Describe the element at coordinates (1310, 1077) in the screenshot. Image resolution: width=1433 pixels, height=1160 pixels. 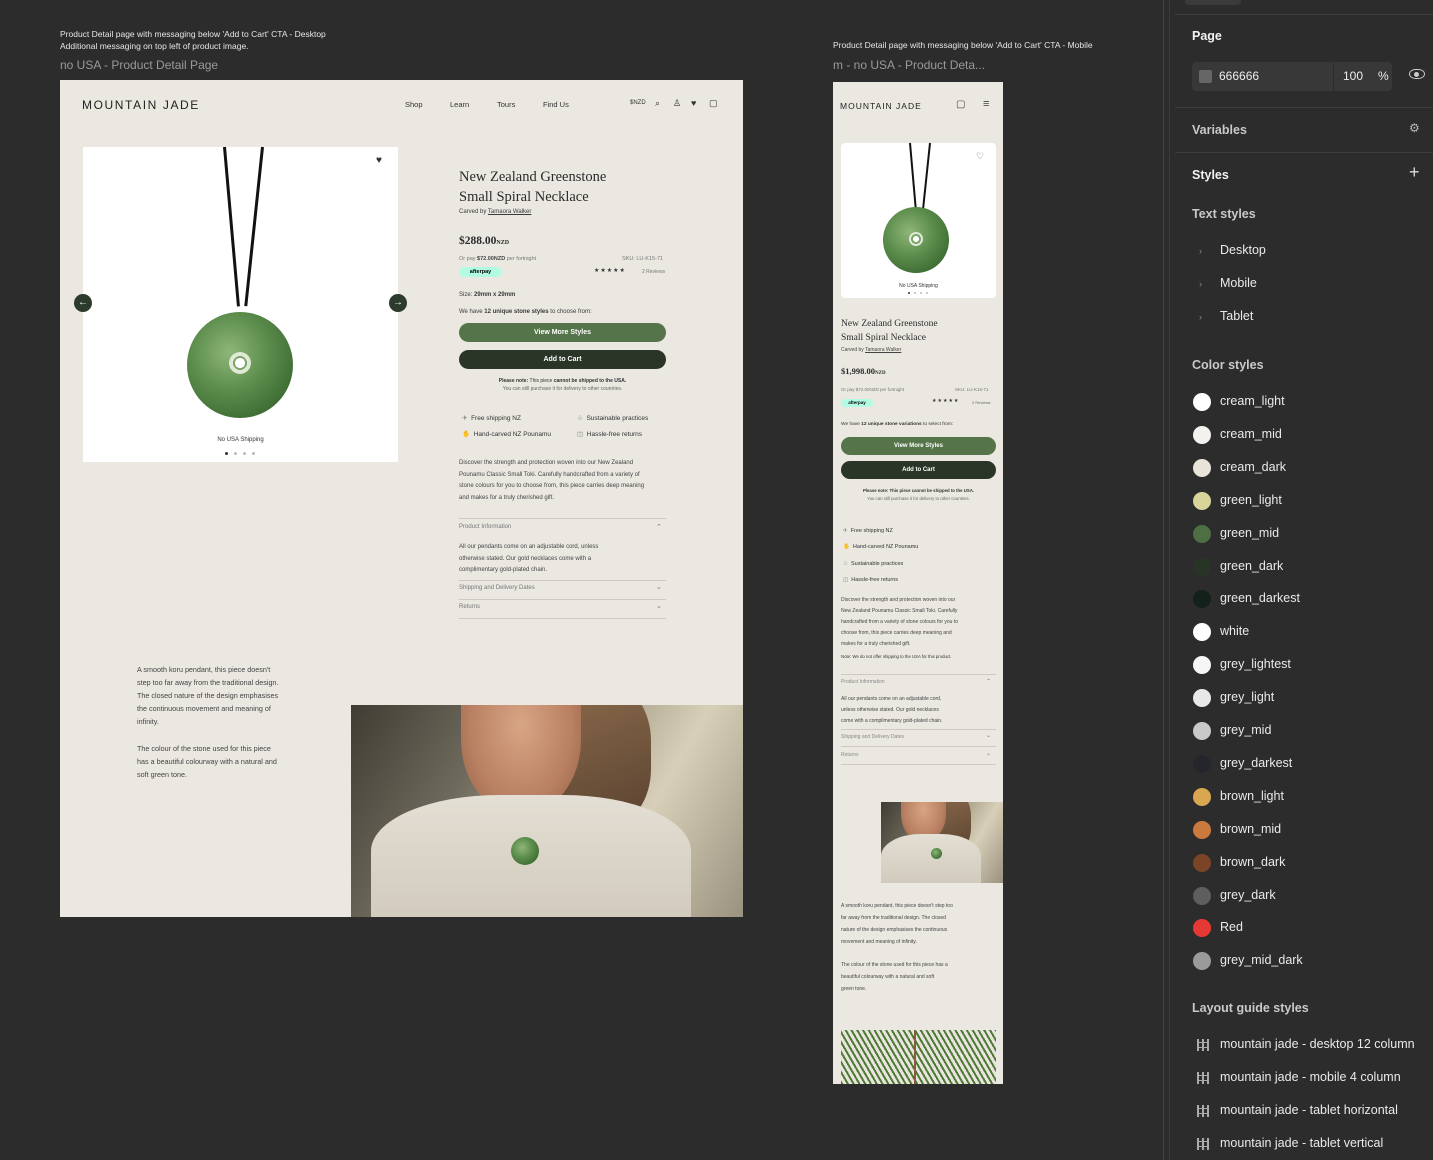
I see `layout-guide-mobile: mountain jade - mobile 4 column` at that location.